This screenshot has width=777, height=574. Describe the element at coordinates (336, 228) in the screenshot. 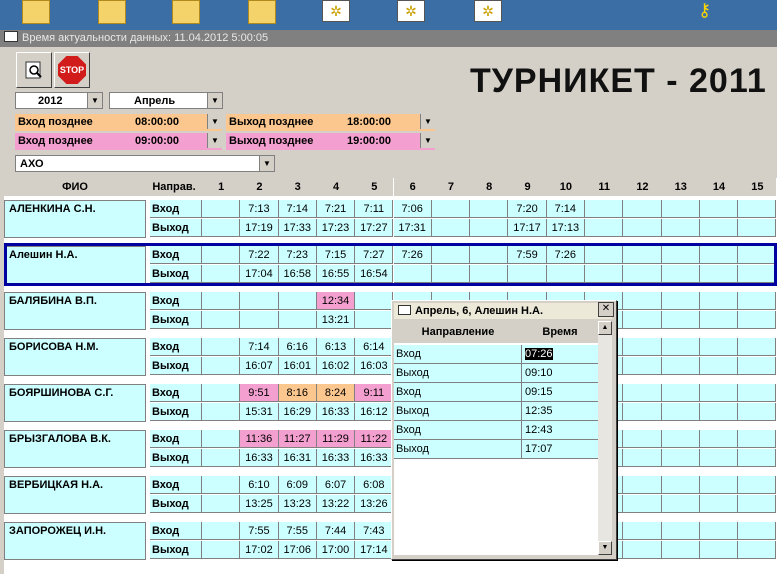

I see `time-cell: 17:23` at that location.